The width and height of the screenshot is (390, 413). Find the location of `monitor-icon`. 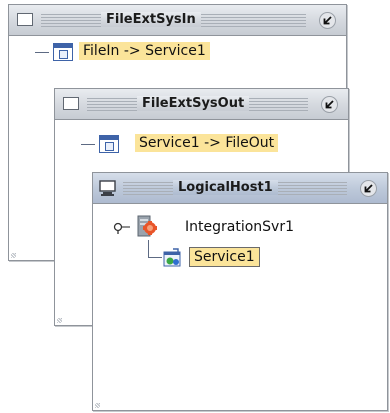

monitor-icon is located at coordinates (108, 190).